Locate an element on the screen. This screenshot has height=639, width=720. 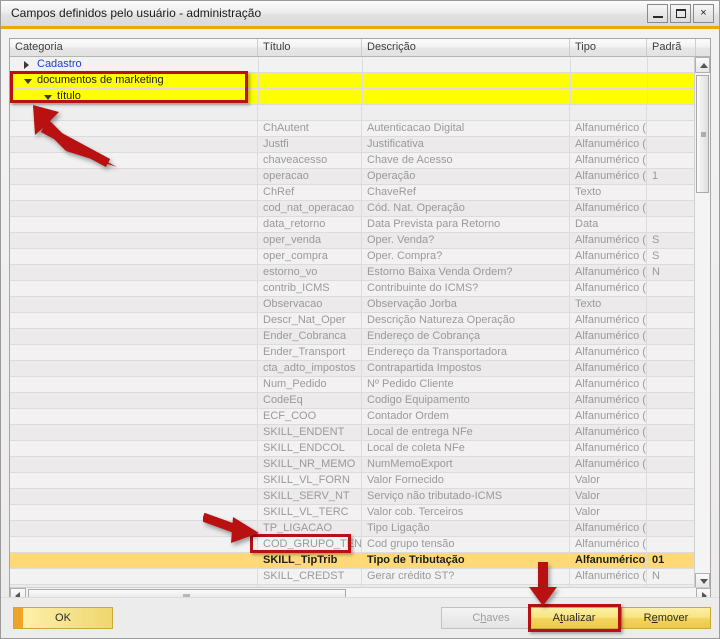
grid-cell-tipo: Alfanumérico (2) is located at coordinates (608, 544).